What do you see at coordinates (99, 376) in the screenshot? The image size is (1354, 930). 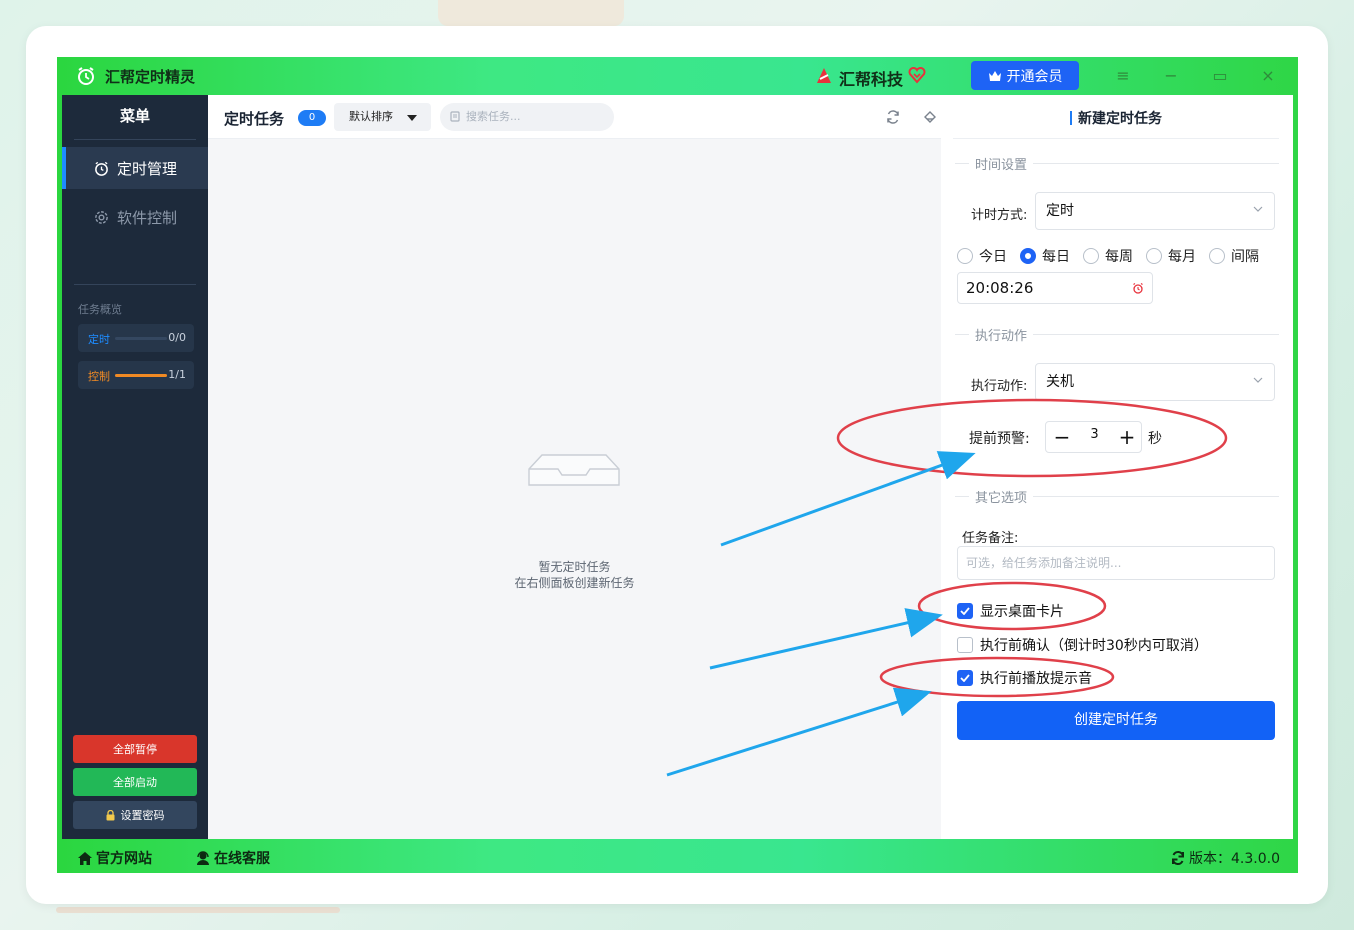 I see `overview-label: 控制` at bounding box center [99, 376].